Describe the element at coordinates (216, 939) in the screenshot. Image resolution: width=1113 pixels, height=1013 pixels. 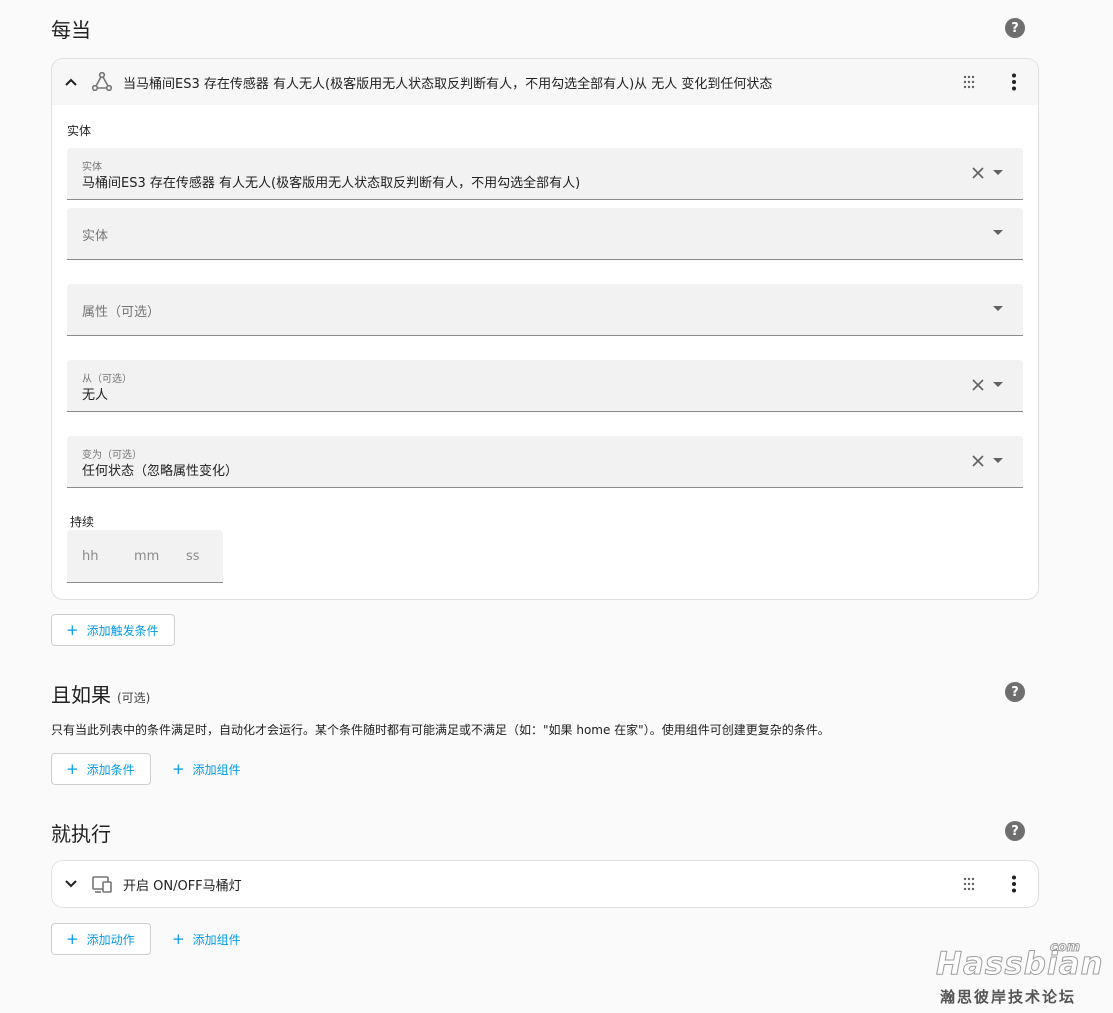
I see `add-action-block-label: 添加组件` at that location.